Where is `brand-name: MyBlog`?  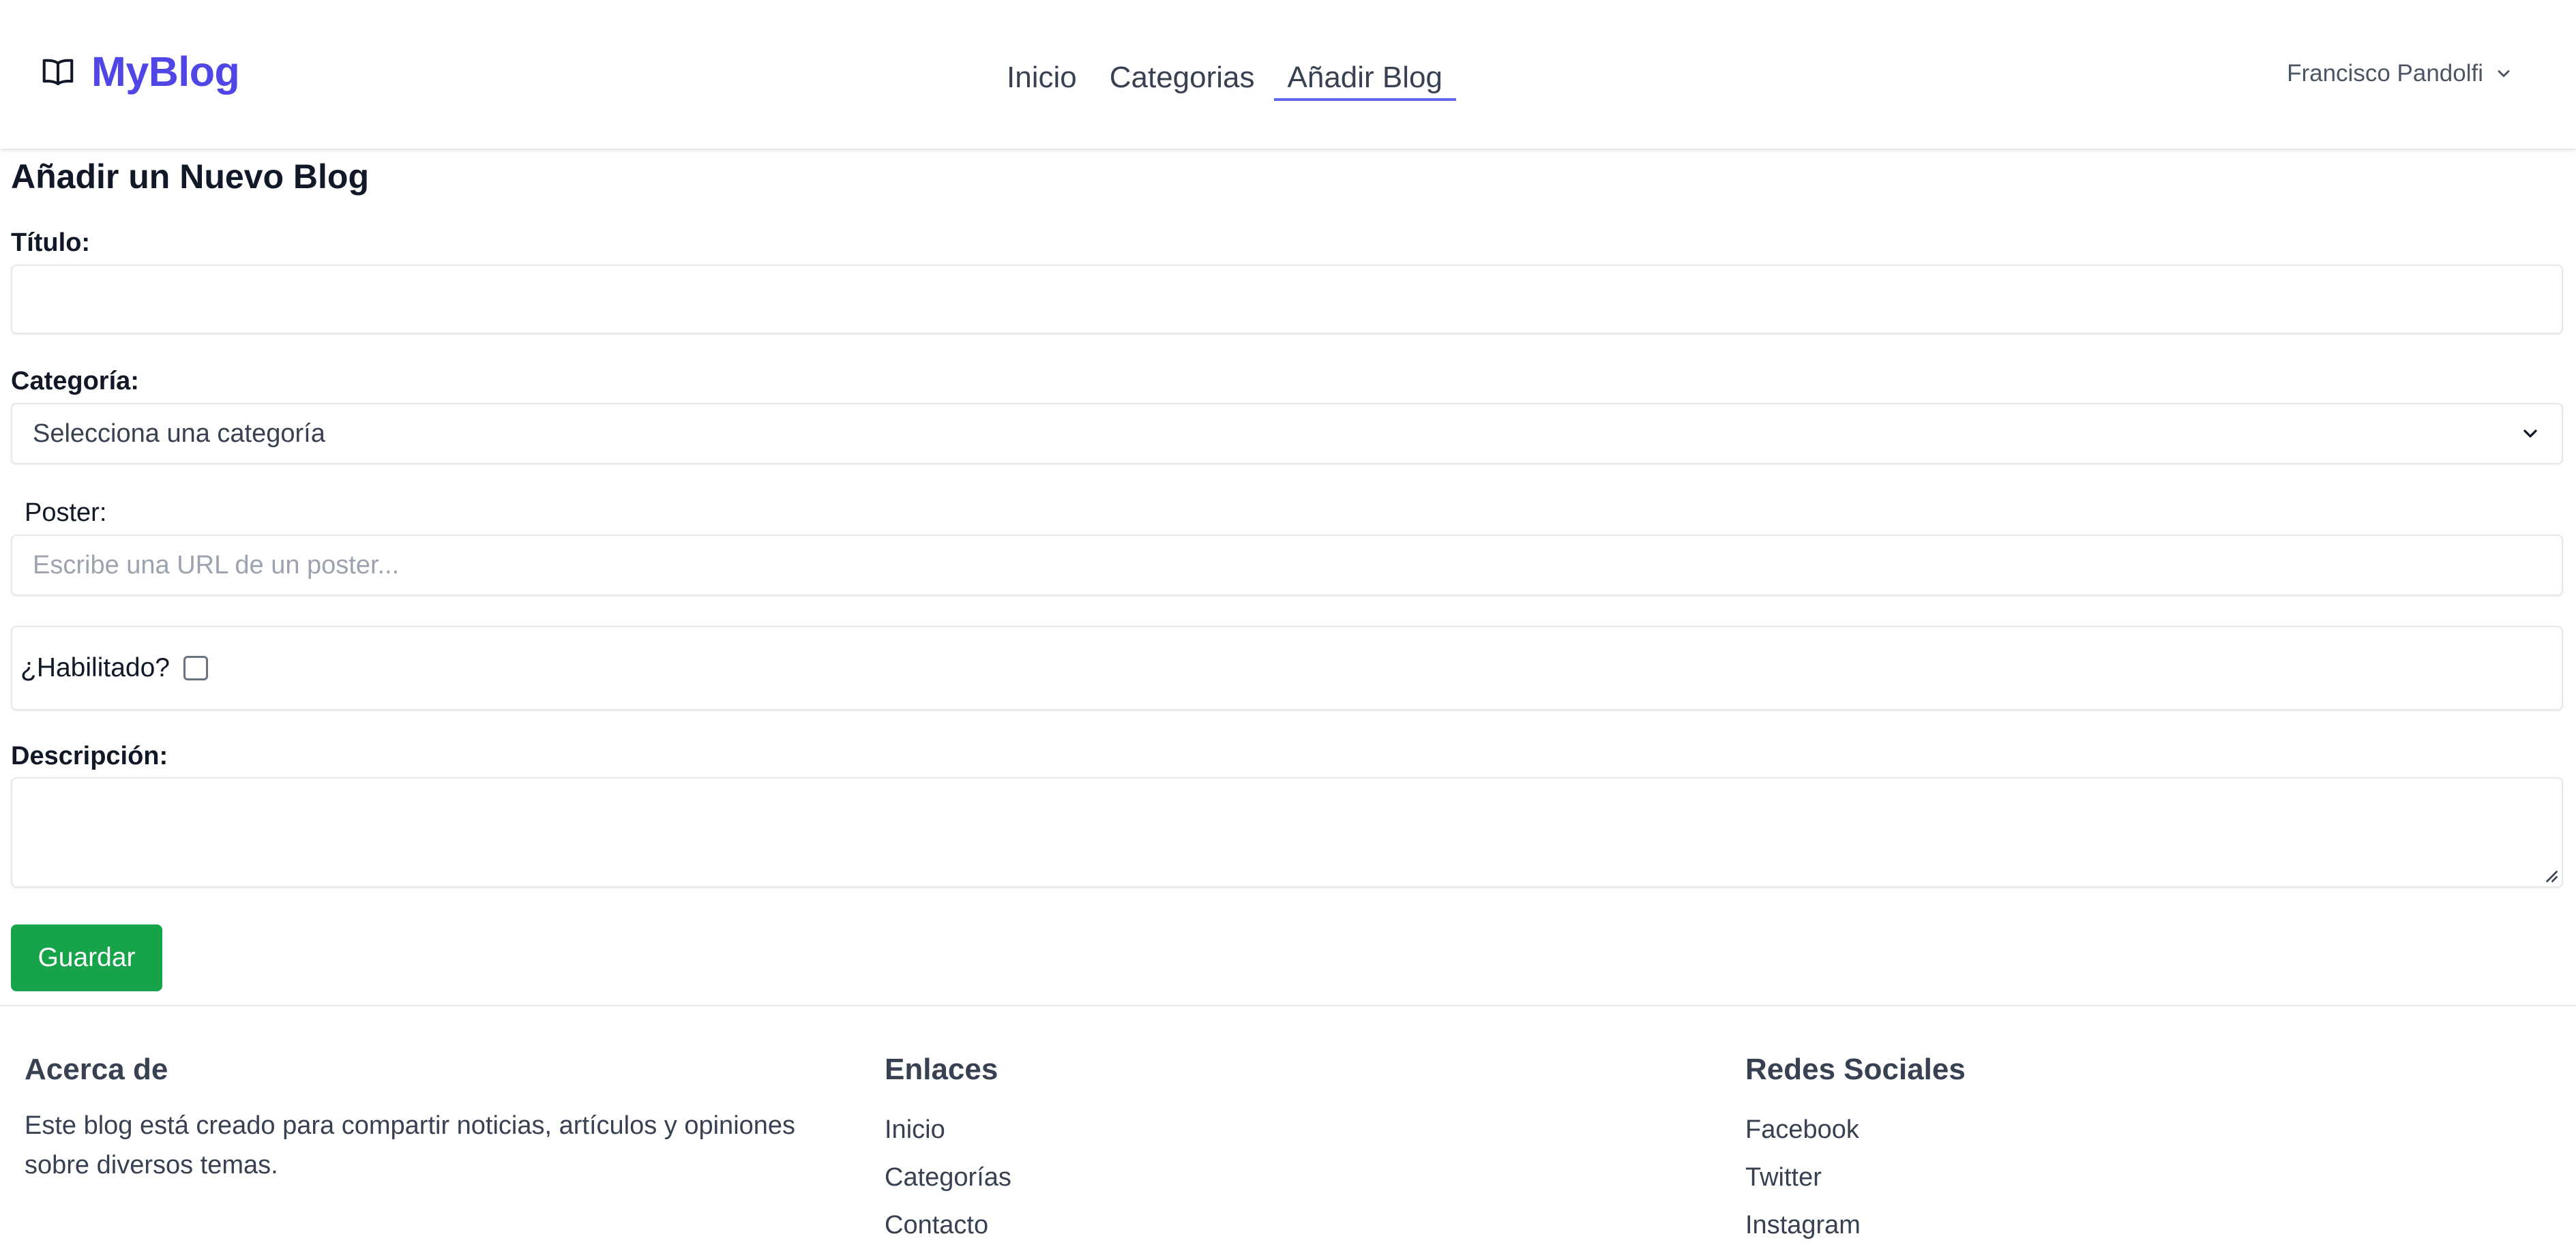
brand-name: MyBlog is located at coordinates (165, 71).